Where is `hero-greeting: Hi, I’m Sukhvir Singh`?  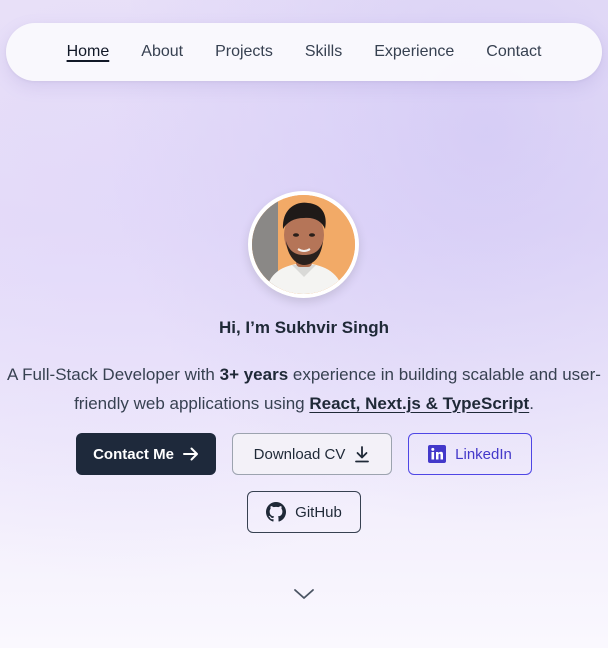 hero-greeting: Hi, I’m Sukhvir Singh is located at coordinates (304, 327).